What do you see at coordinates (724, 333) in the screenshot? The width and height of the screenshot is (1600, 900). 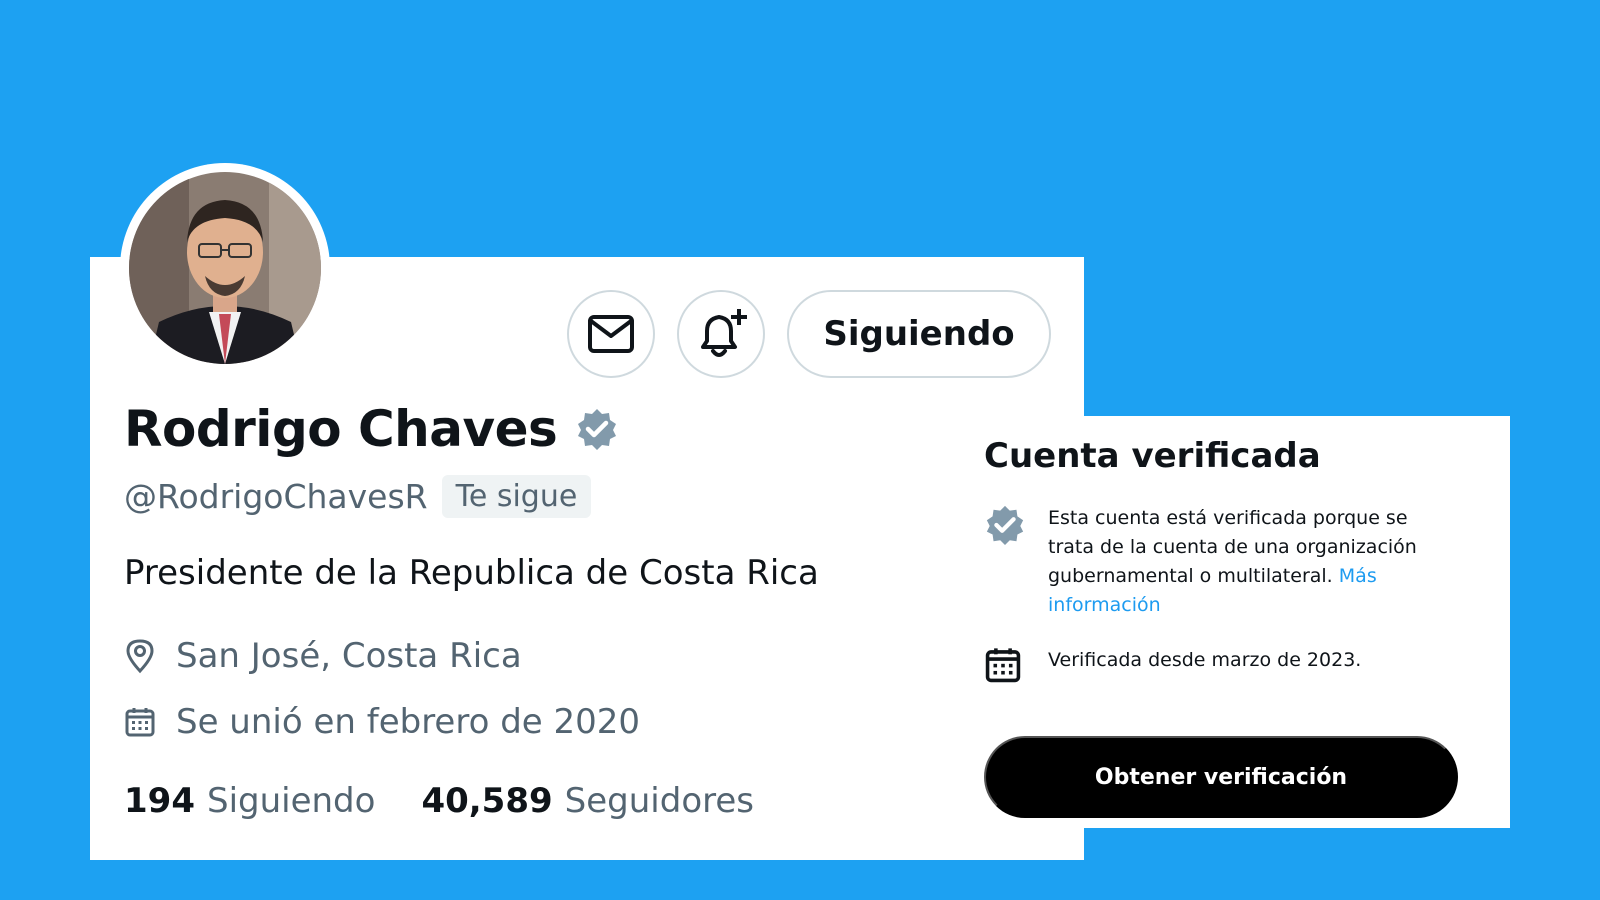 I see `bell-plus-icon` at bounding box center [724, 333].